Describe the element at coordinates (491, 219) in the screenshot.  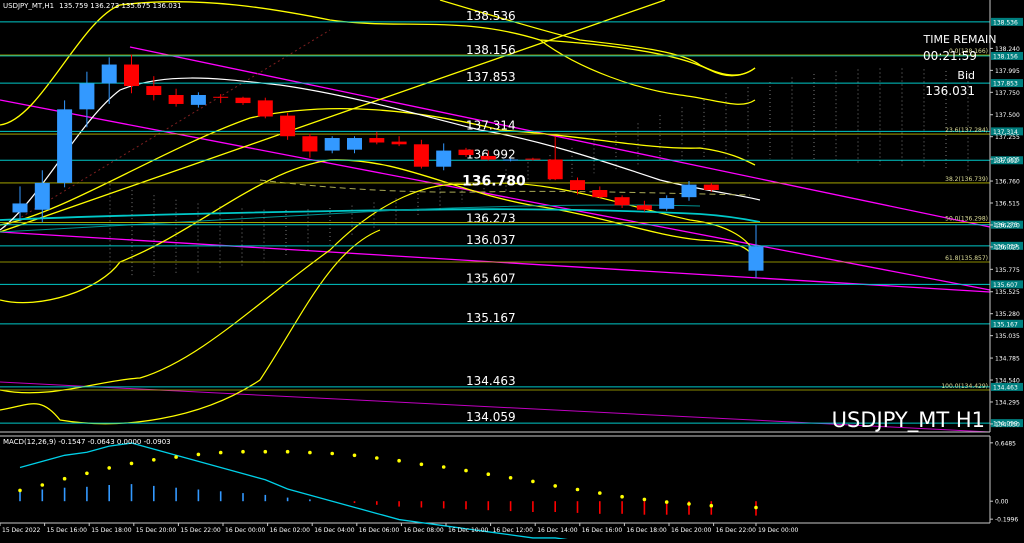
I see `level-label: 136.273` at that location.